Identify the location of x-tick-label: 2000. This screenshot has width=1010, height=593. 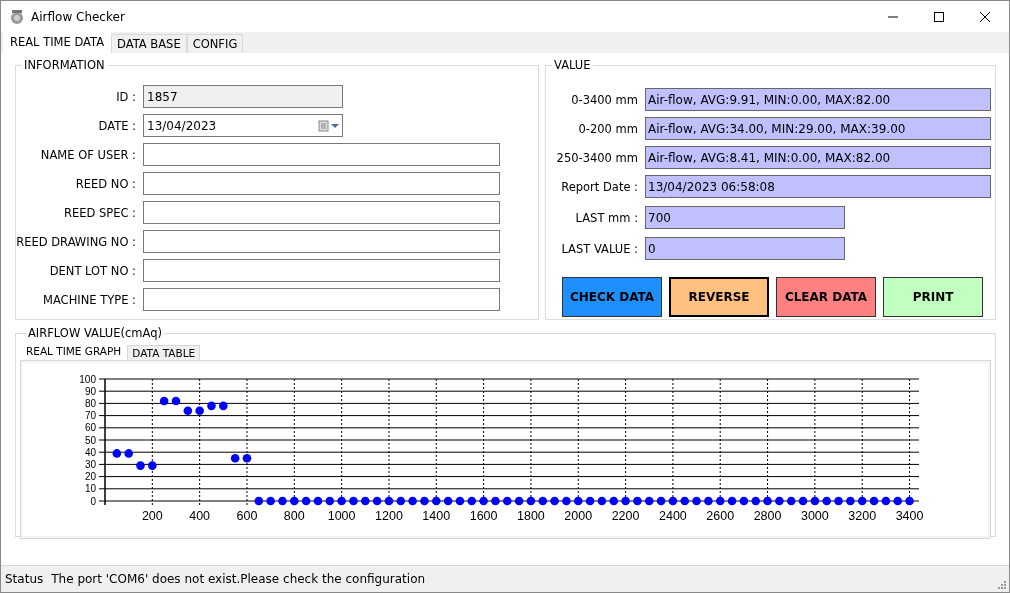
(578, 516).